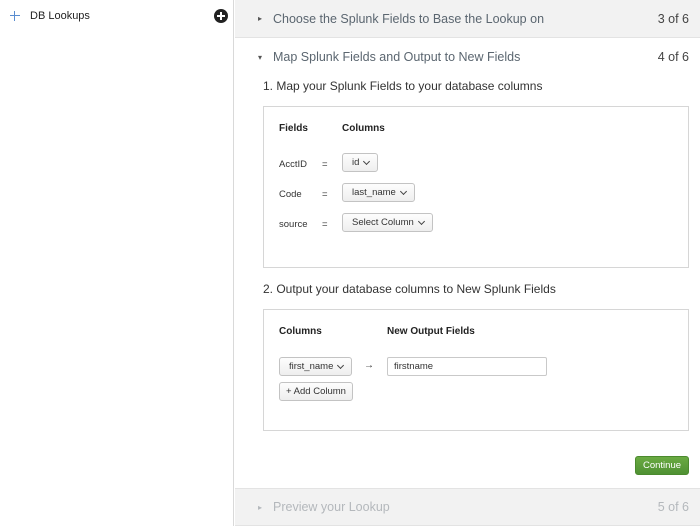 The width and height of the screenshot is (700, 526). I want to click on column-select-source: Select Column, so click(387, 222).